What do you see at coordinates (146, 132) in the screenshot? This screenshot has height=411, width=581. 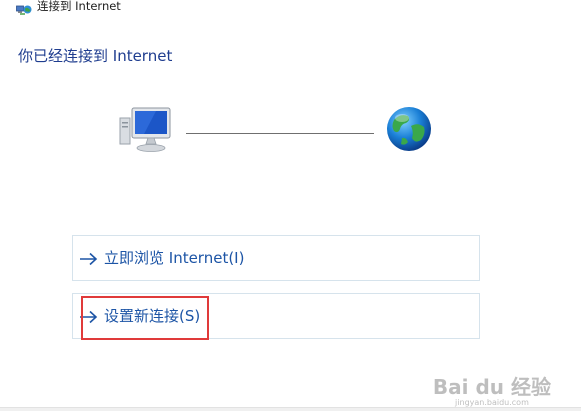 I see `computer-icon` at bounding box center [146, 132].